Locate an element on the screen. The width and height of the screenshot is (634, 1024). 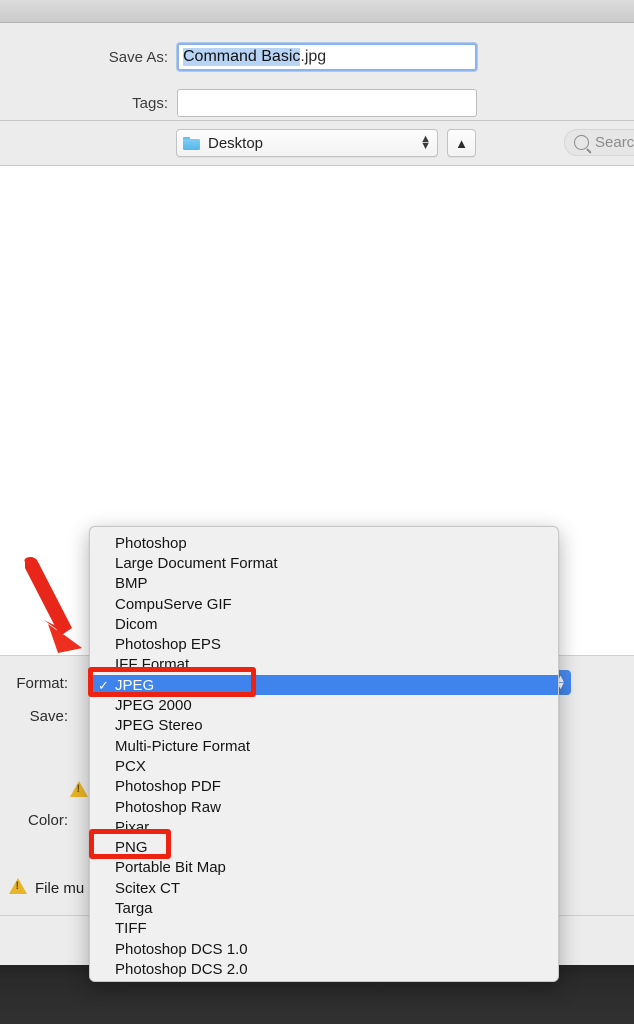
filename-selected-text: Command Basic is located at coordinates (242, 57).